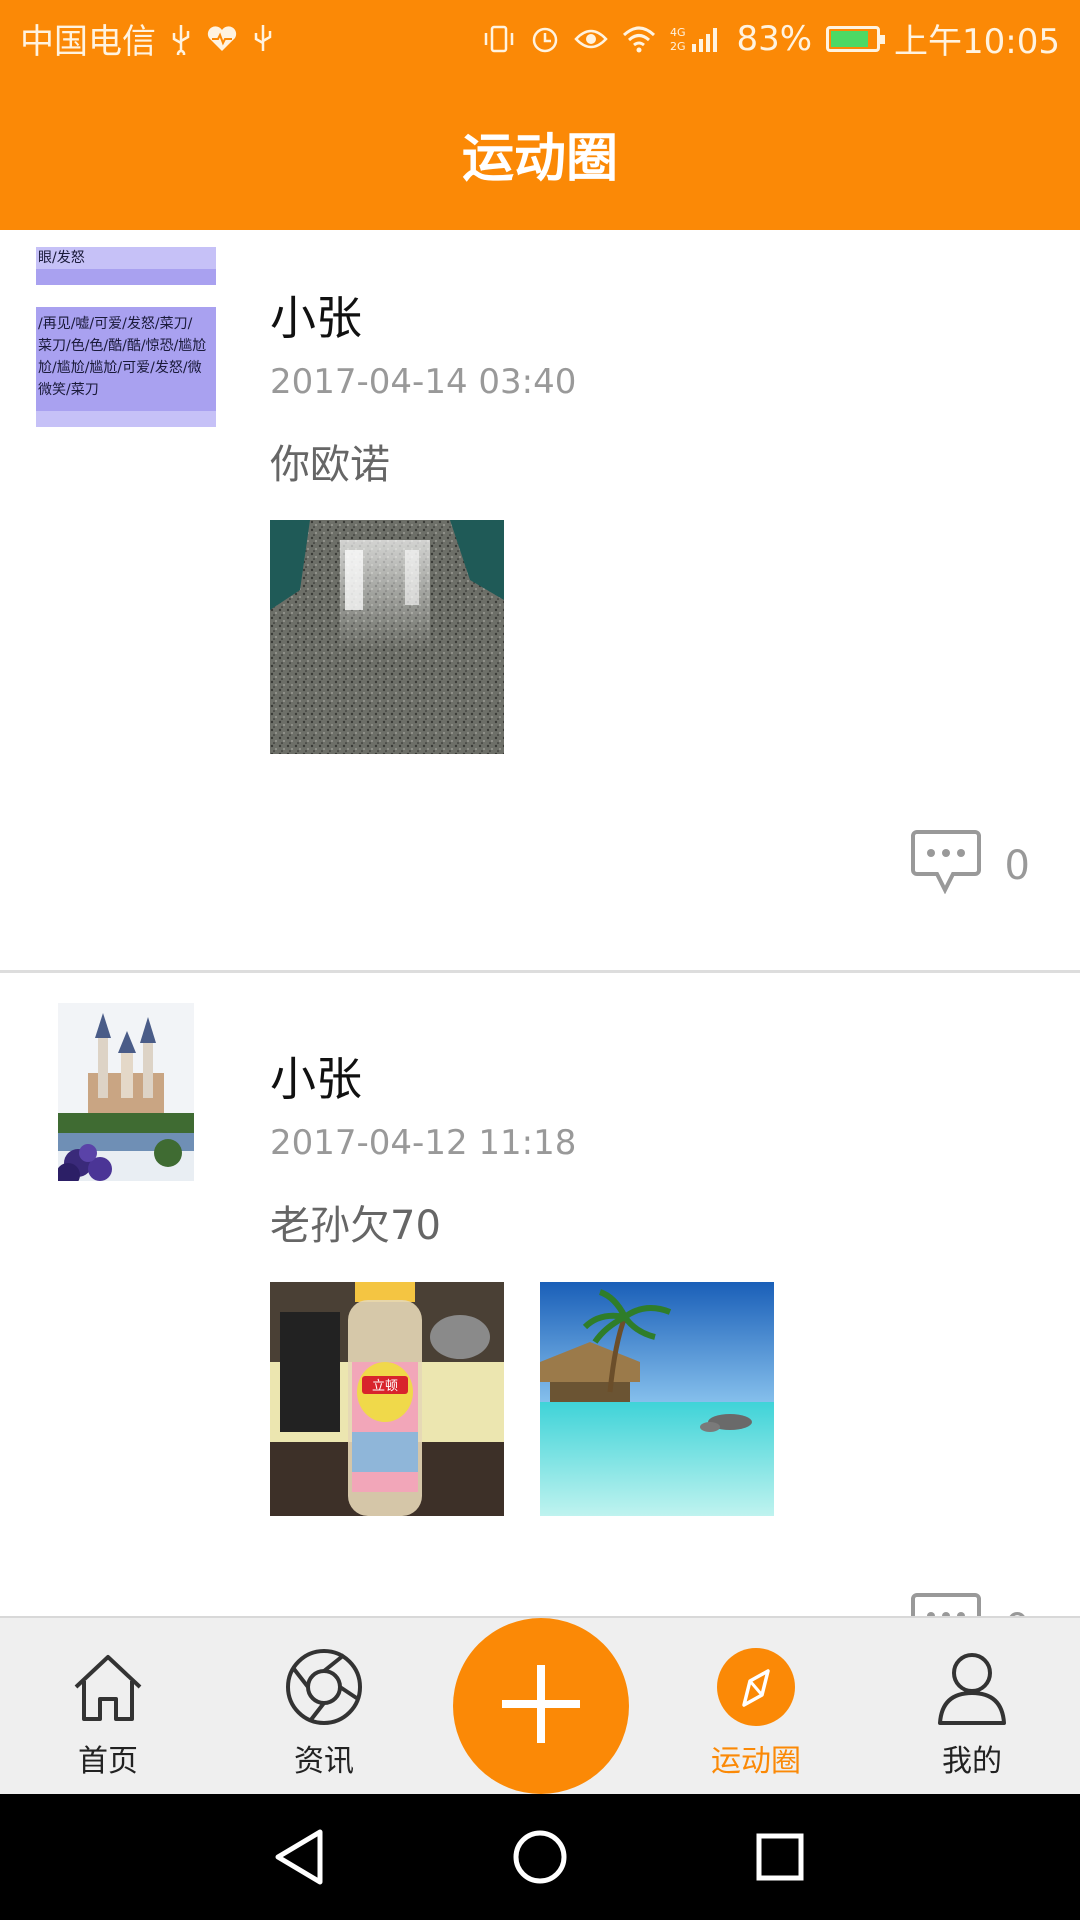 Image resolution: width=1080 pixels, height=1920 pixels. Describe the element at coordinates (499, 39) in the screenshot. I see `vibrate-icon` at that location.